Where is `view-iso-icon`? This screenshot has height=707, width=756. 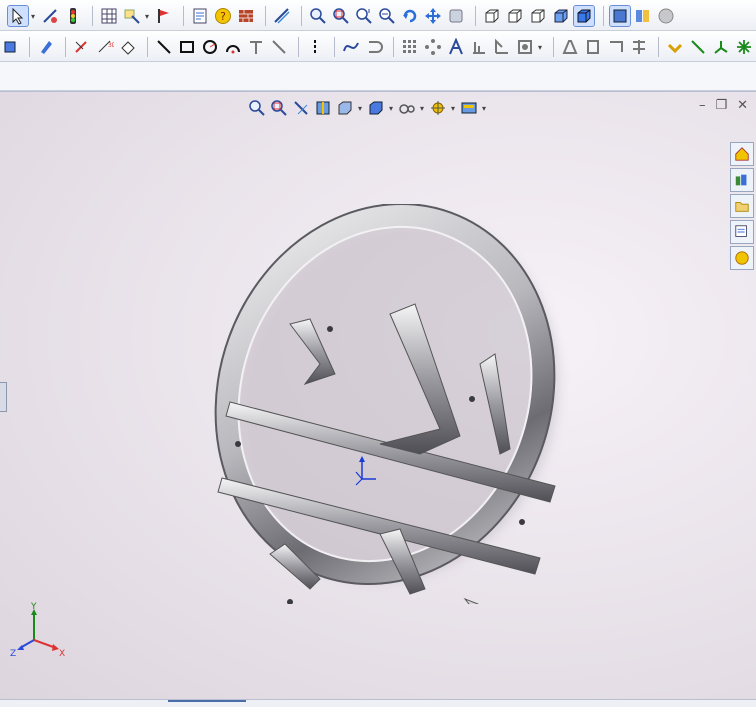
view-iso-icon is located at coordinates (538, 16).